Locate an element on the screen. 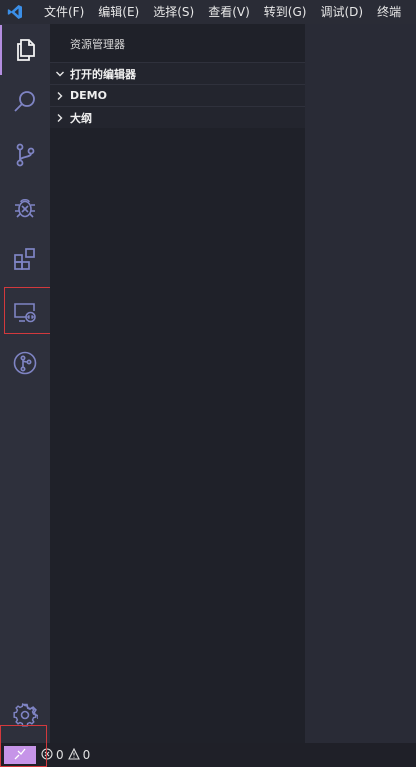  search-icon is located at coordinates (25, 102).